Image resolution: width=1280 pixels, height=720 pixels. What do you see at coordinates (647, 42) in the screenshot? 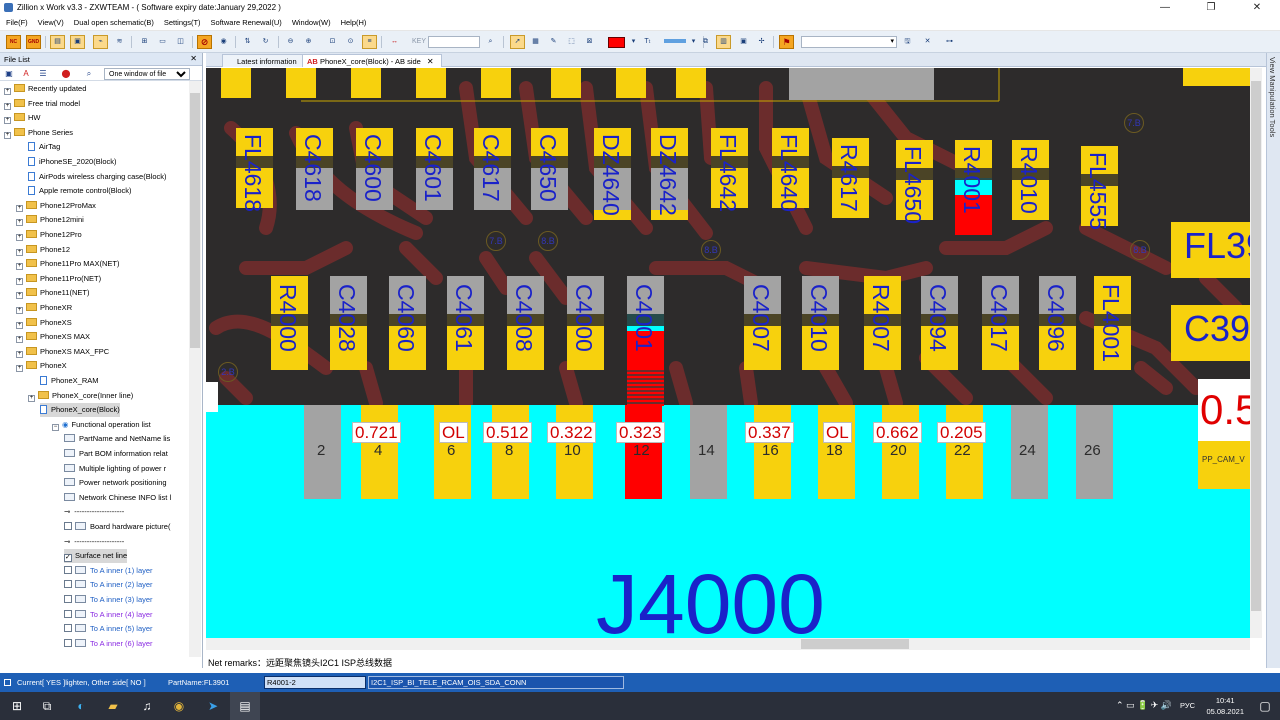
I see `text-icon: Tₜ` at bounding box center [647, 42].